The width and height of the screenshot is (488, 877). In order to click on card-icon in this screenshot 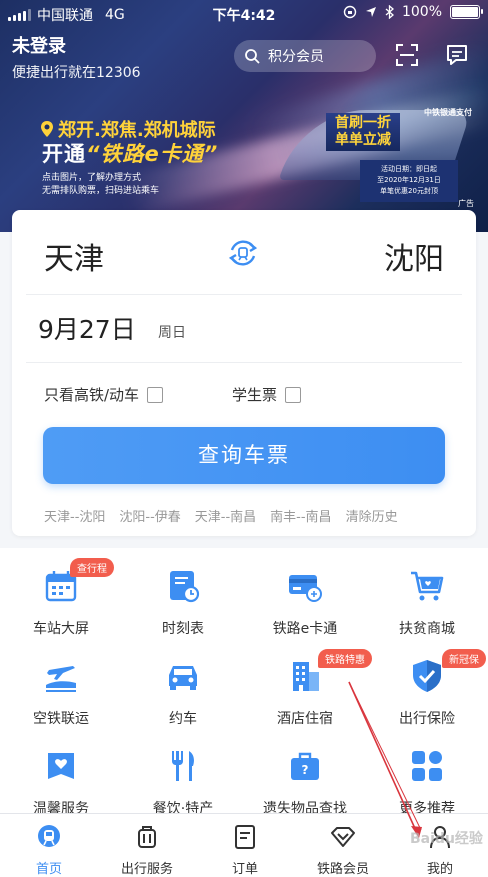, I will do `click(305, 588)`.